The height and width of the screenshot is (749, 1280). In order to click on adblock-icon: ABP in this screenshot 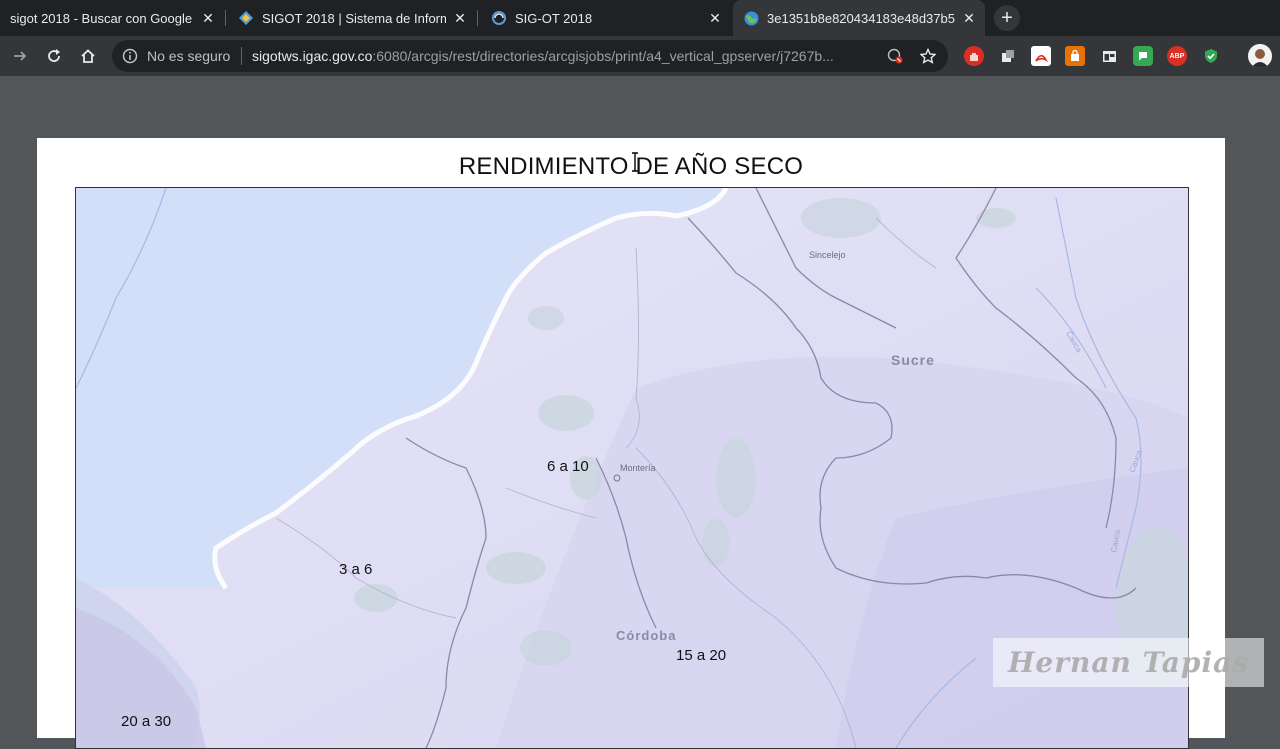, I will do `click(1177, 56)`.